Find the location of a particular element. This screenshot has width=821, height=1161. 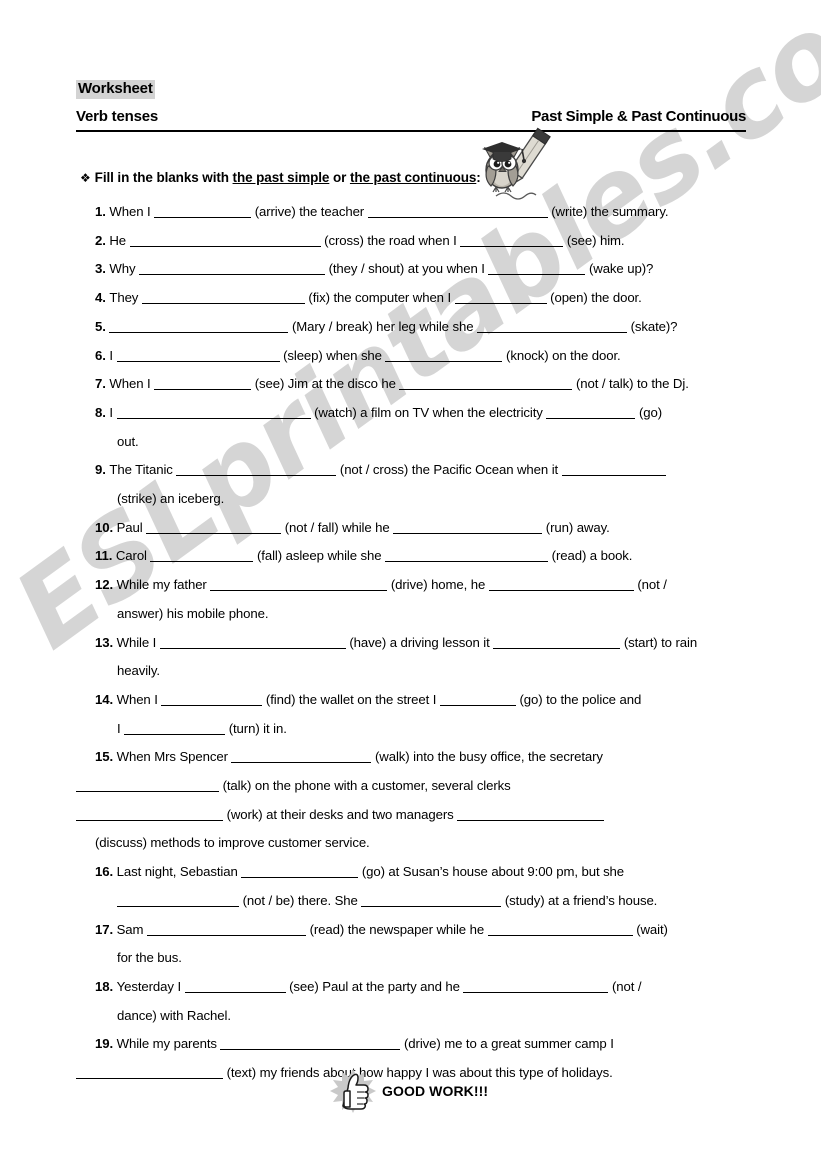

question-number: 12. is located at coordinates (106, 585).